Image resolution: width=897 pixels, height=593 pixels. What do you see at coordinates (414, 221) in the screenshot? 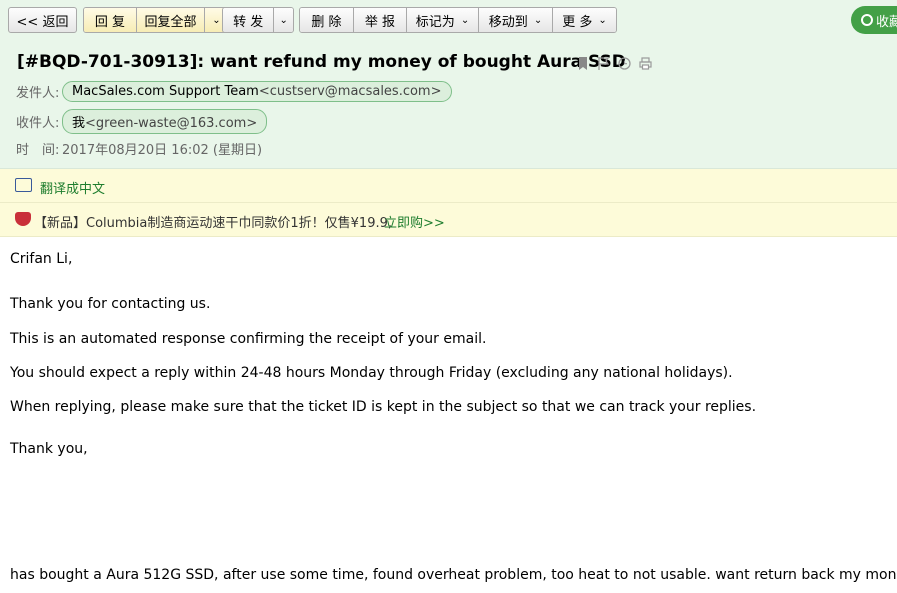
I see `promo-buy-link: 立即购>>` at bounding box center [414, 221].